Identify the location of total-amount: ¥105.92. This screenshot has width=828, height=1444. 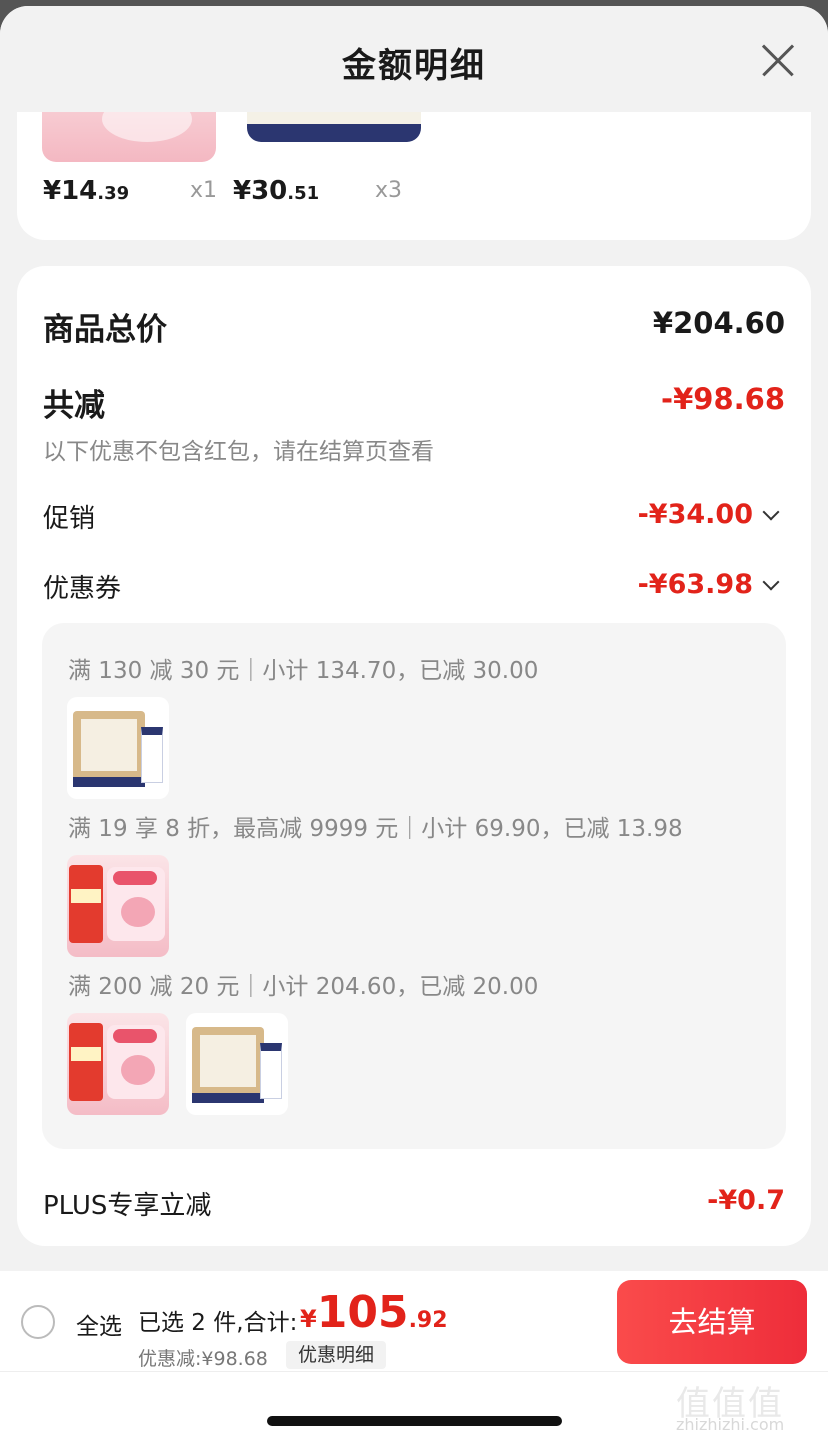
(374, 1312).